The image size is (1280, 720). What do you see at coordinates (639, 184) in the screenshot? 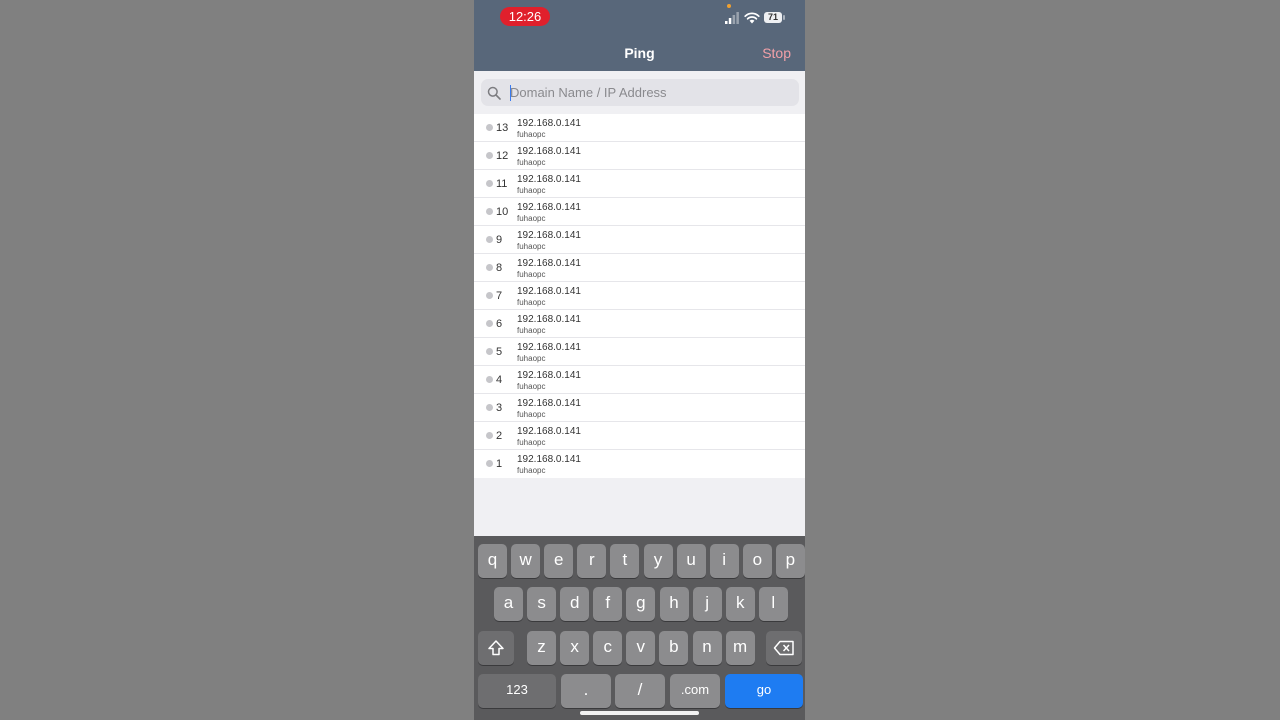
I see `list-item: 11 192.168.0.141 fuhaopc` at bounding box center [639, 184].